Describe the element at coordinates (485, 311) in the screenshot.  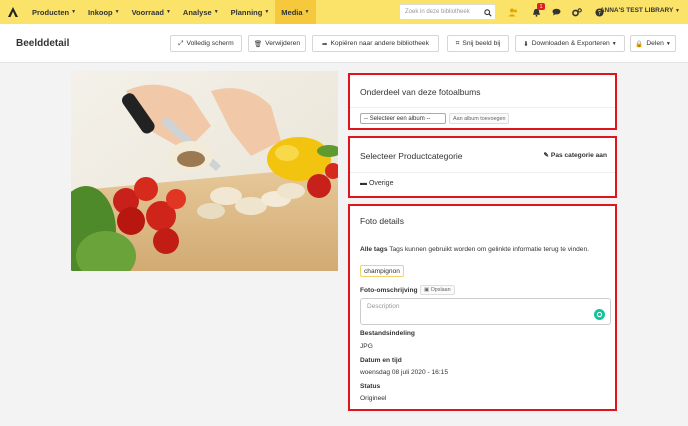
I see `description-field: Description` at that location.